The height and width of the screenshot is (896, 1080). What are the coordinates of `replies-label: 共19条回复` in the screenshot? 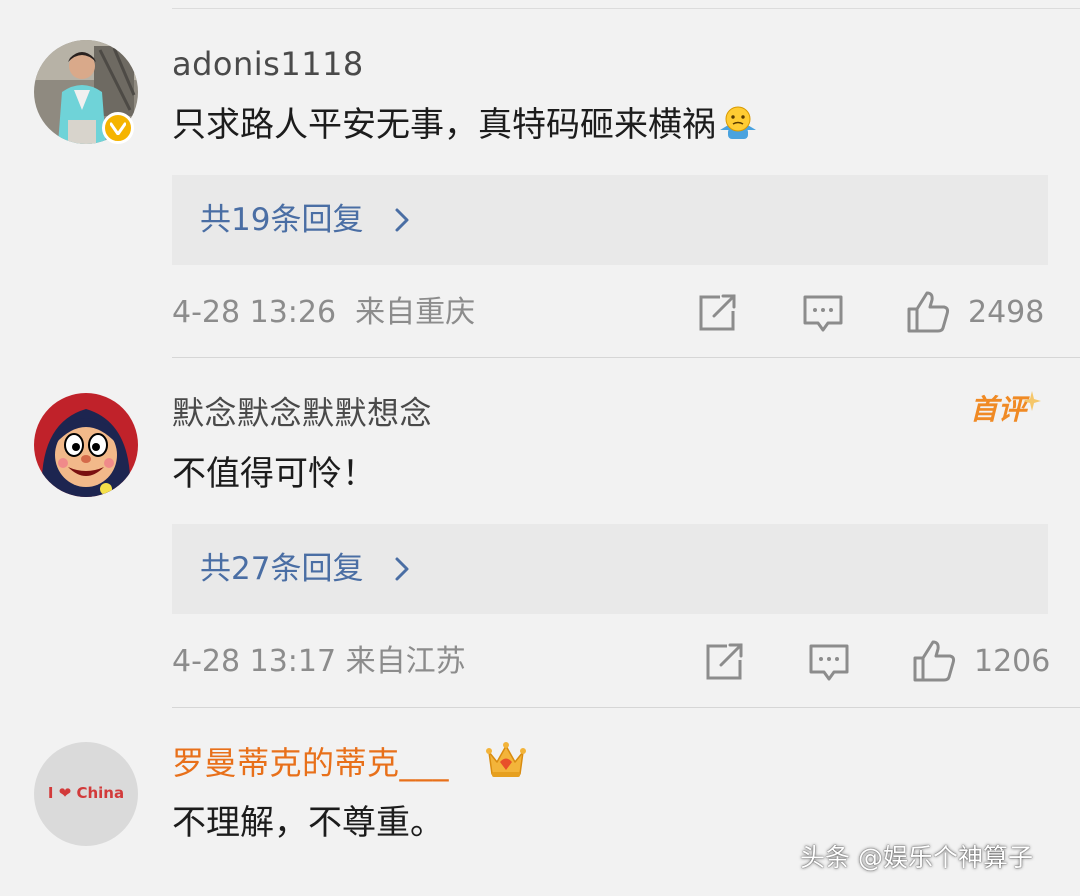 It's located at (282, 220).